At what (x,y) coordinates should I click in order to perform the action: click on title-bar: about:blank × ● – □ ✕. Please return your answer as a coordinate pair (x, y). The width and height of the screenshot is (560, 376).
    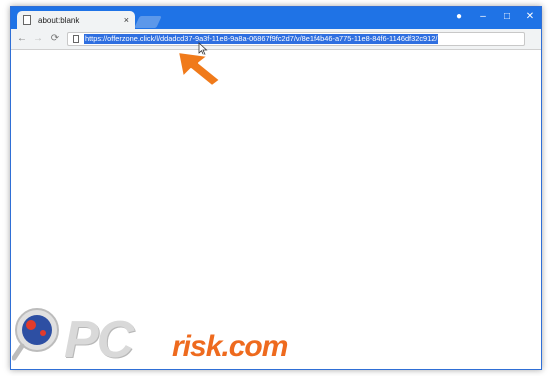
    Looking at the image, I should click on (276, 18).